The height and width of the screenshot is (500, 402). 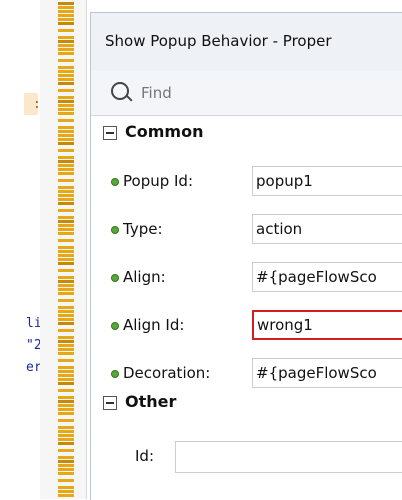 I want to click on code-editor: : li "2 er, so click(x=21, y=249).